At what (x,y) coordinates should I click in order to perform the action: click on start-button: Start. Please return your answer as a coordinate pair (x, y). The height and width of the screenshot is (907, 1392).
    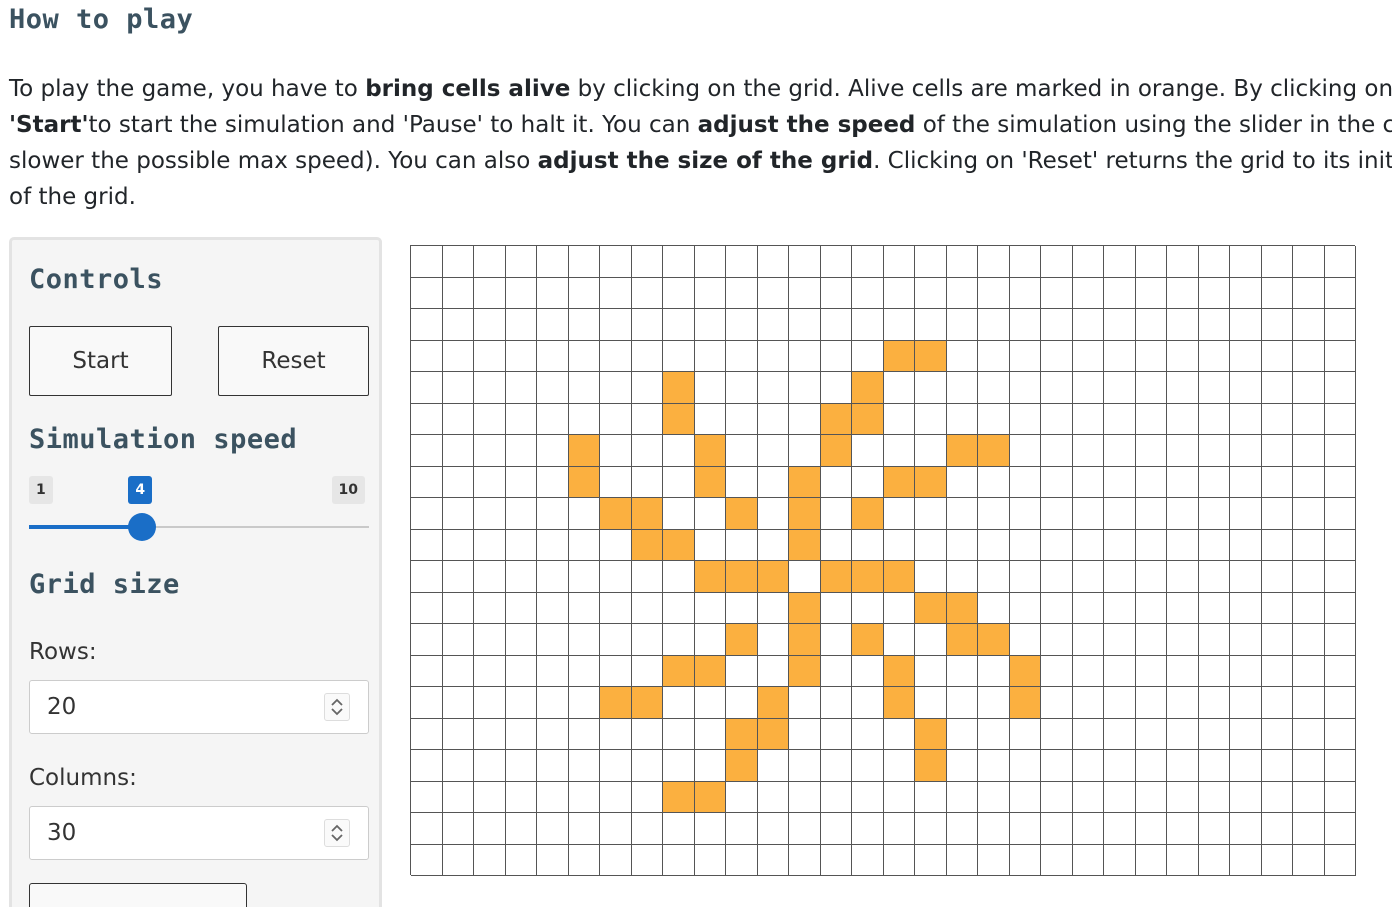
    Looking at the image, I should click on (100, 361).